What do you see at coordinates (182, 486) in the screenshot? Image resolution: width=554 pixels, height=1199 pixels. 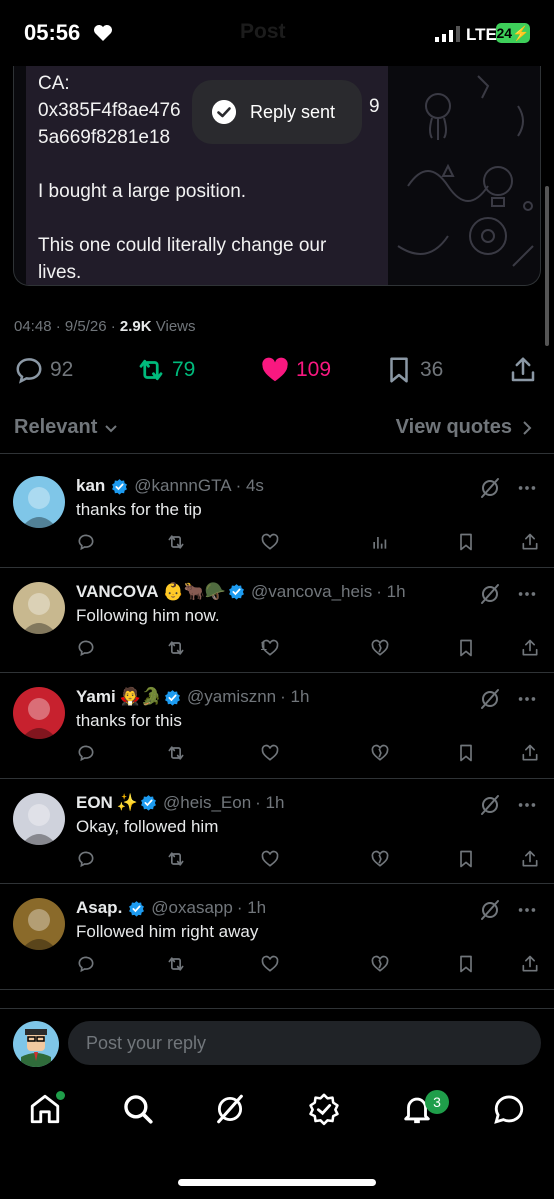 I see `reply-author-handle: @kannnGTA` at bounding box center [182, 486].